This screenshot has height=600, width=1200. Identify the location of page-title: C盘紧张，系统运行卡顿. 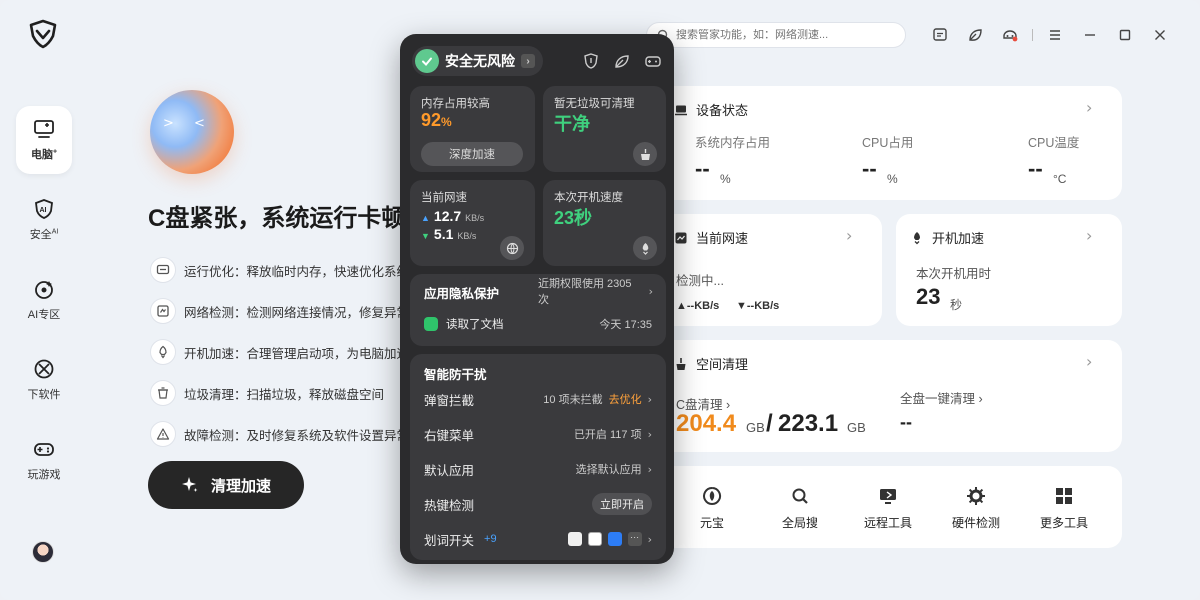
(277, 218).